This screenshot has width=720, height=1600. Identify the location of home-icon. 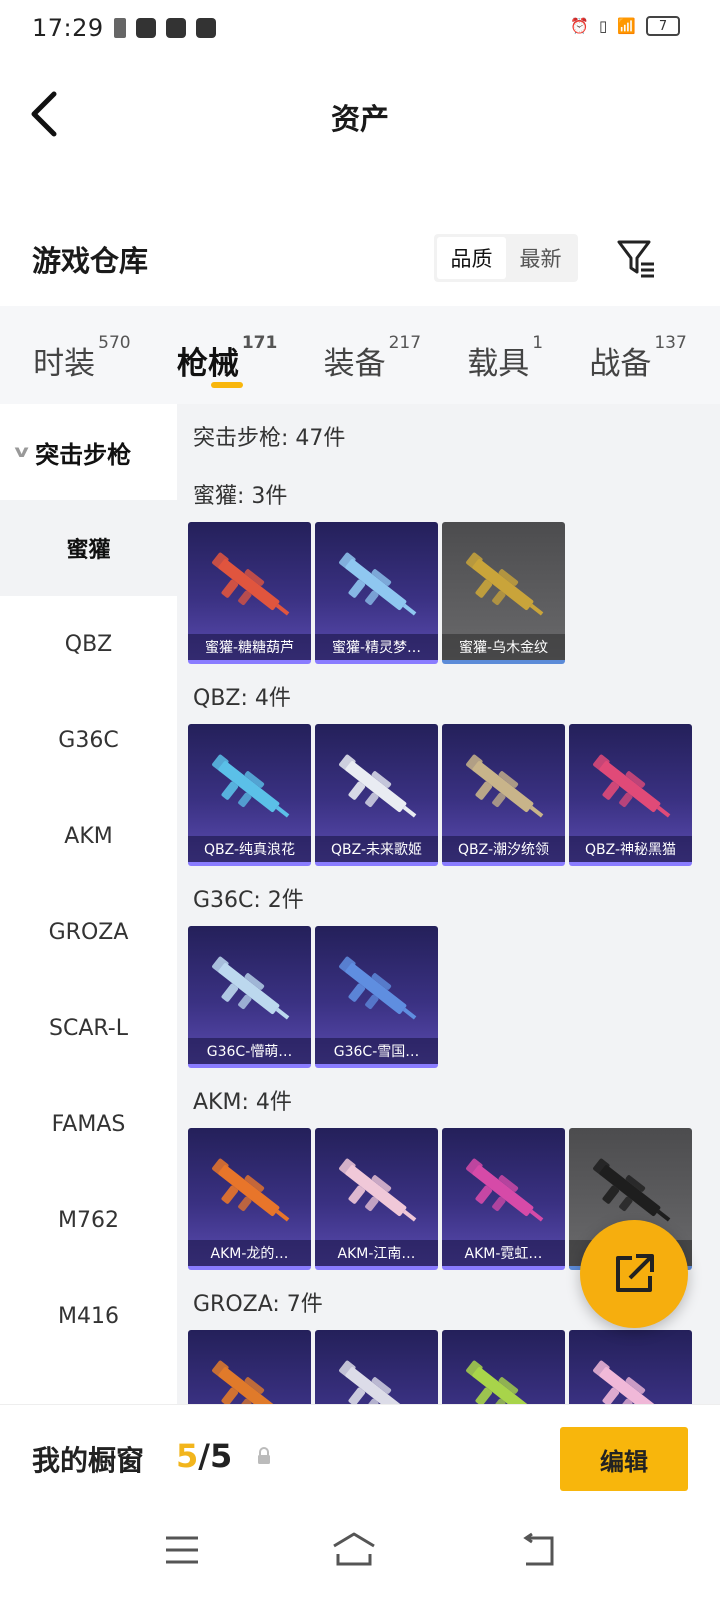
(354, 1549).